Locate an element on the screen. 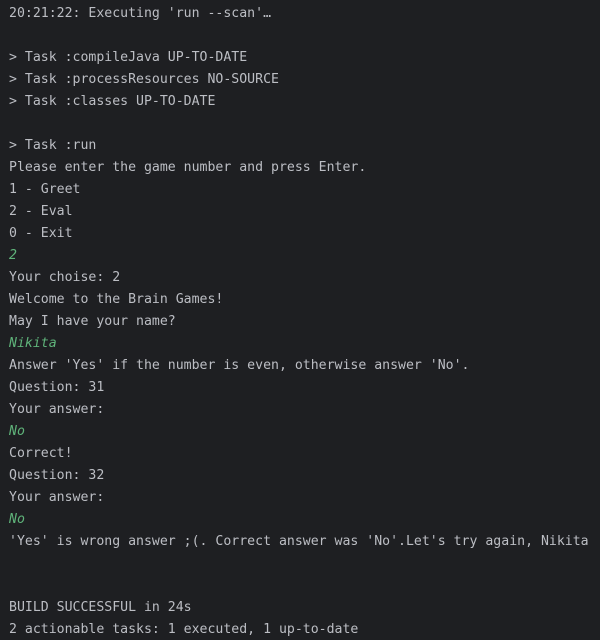  console-line: Question: 32 is located at coordinates (57, 475).